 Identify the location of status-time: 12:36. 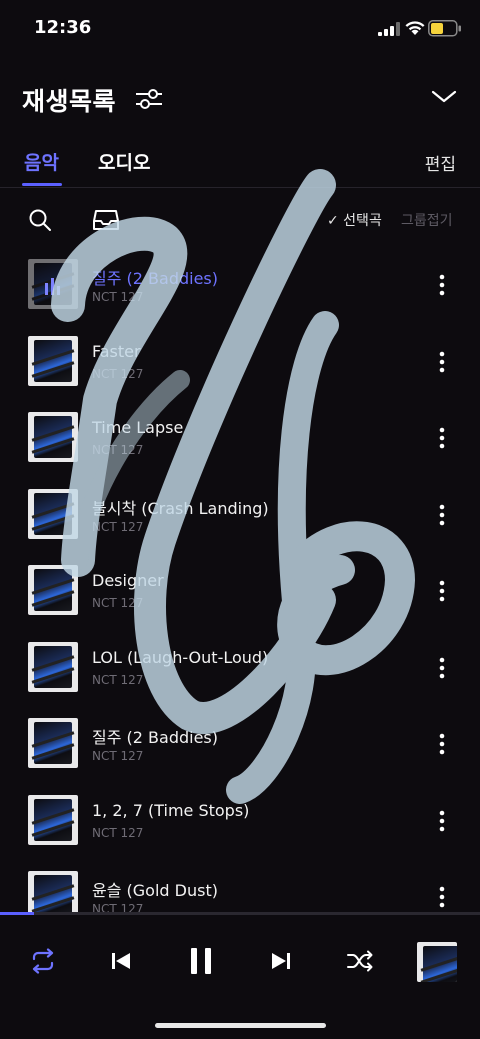
(63, 27).